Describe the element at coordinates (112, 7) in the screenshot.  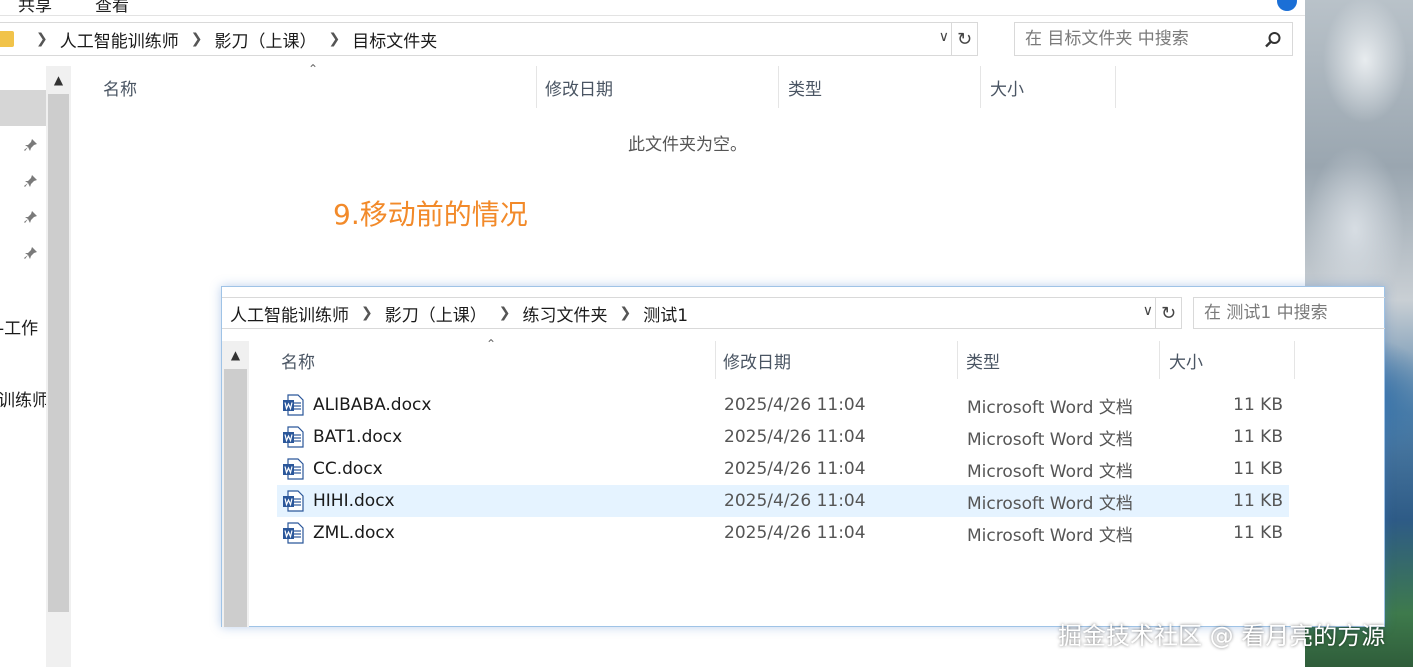
I see `menu-view: 查看` at that location.